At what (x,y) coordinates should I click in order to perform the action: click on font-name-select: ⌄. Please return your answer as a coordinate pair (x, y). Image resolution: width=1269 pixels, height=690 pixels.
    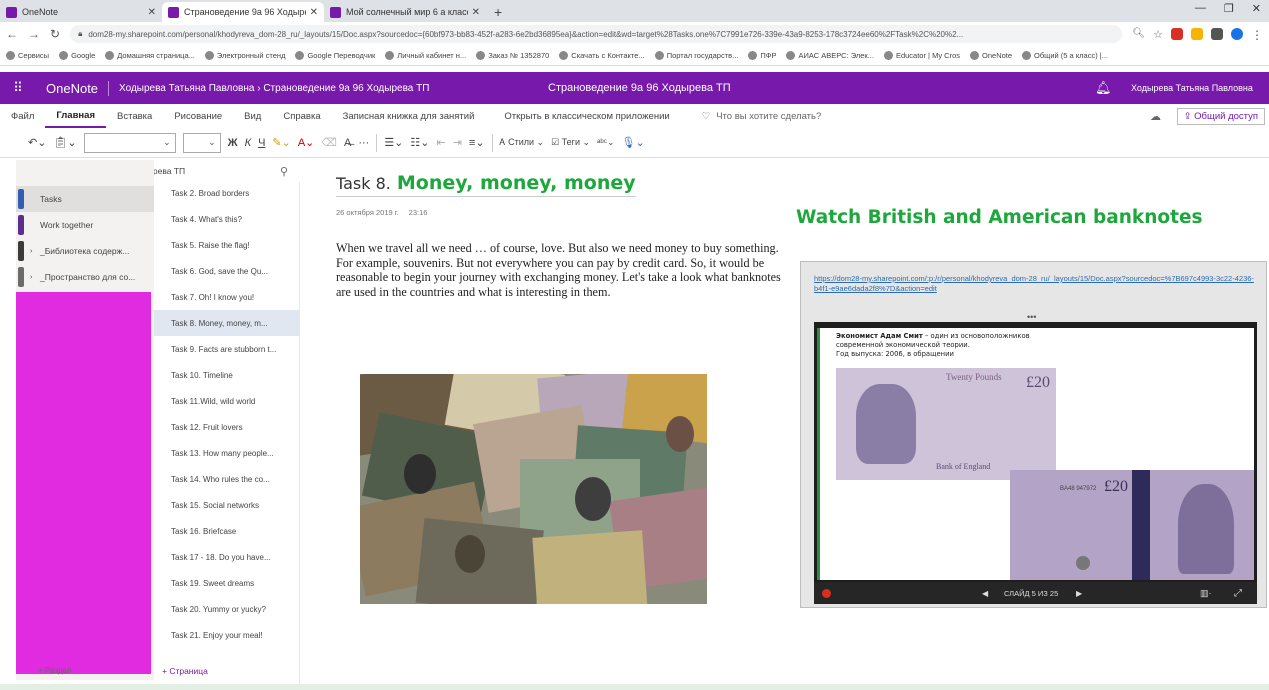
    Looking at the image, I should click on (129, 142).